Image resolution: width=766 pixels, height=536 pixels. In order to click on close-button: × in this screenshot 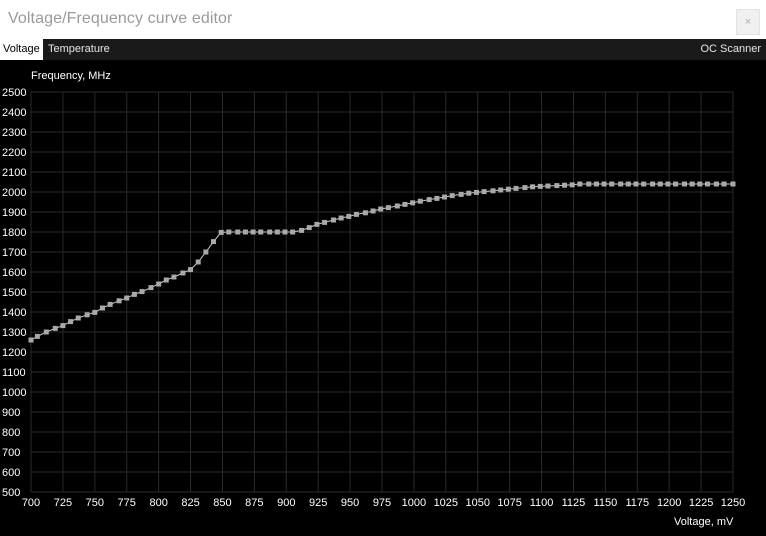, I will do `click(748, 22)`.